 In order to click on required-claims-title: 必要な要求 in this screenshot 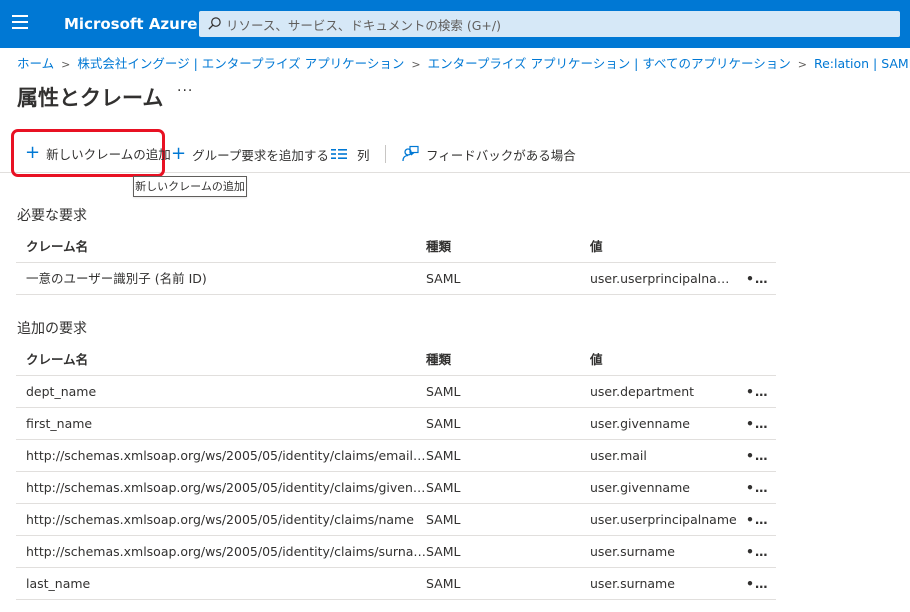, I will do `click(52, 216)`.